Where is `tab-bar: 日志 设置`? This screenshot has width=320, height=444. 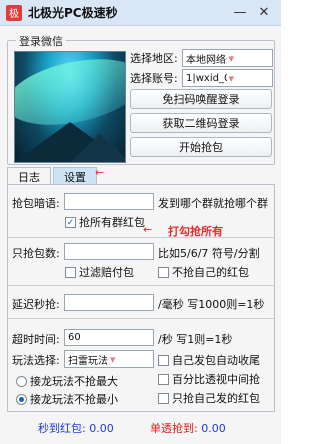
tab-bar: 日志 设置 is located at coordinates (53, 176).